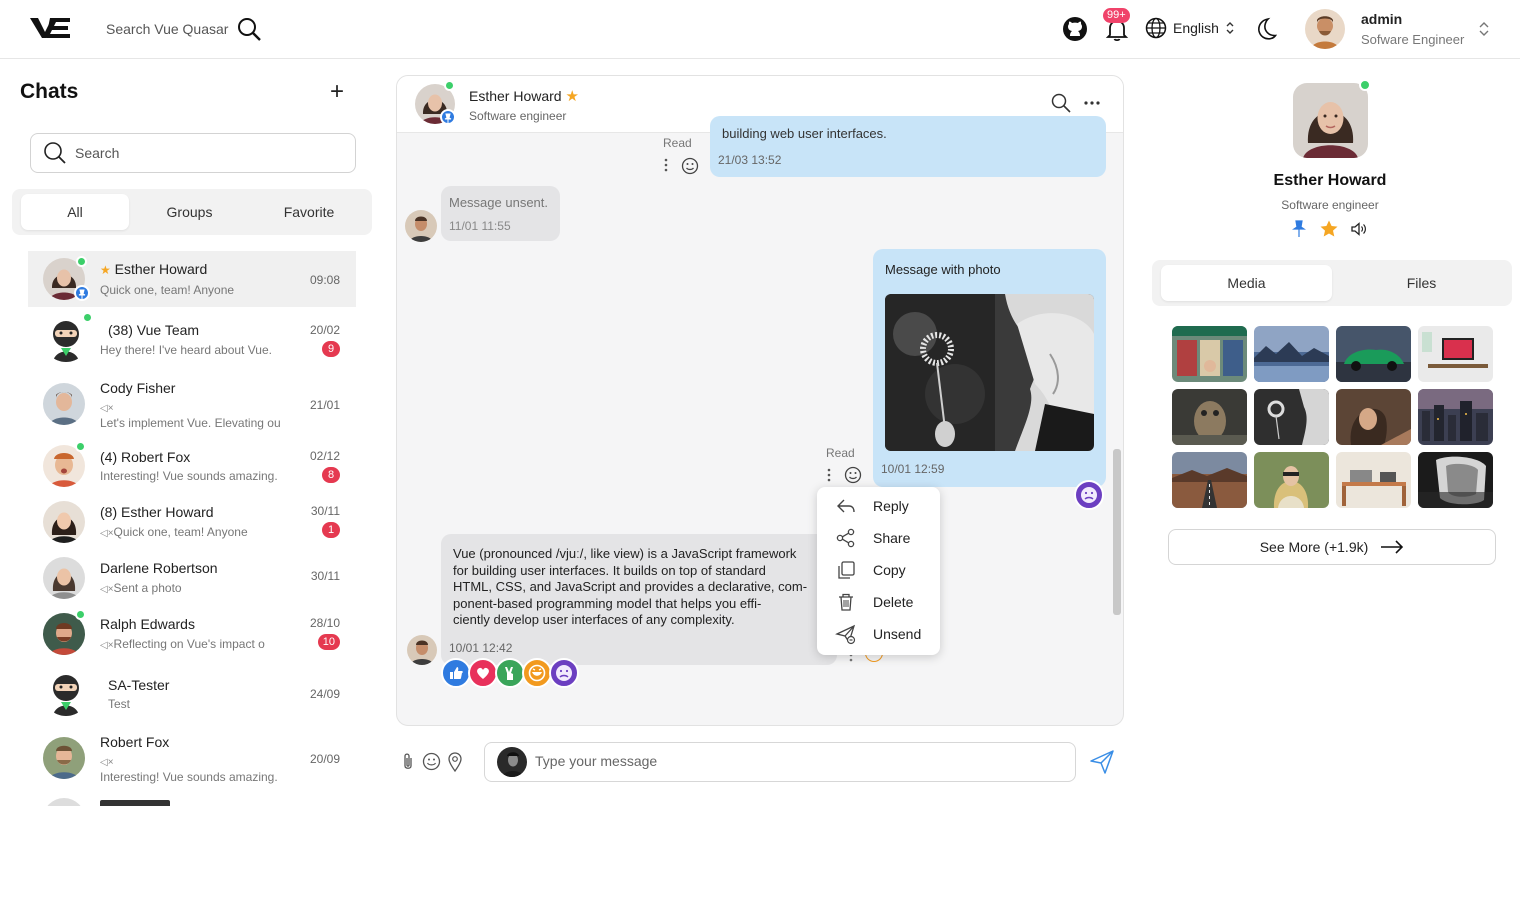  I want to click on unread-badge: 8, so click(331, 475).